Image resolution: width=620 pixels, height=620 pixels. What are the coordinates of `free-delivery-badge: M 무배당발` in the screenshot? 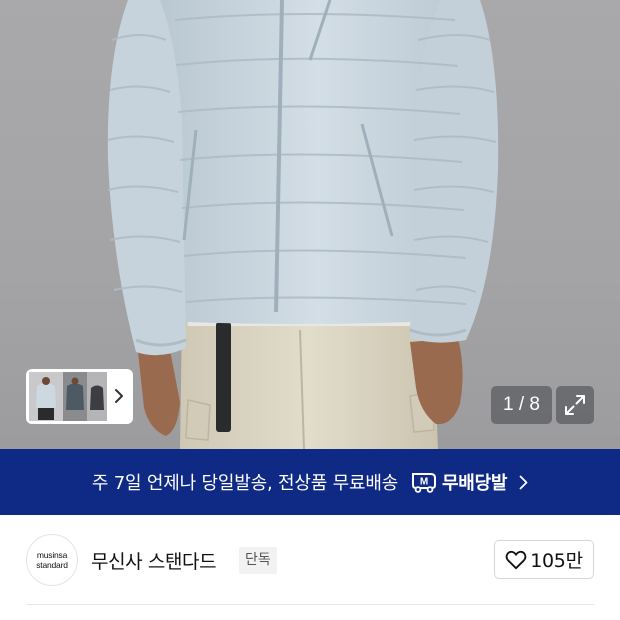 It's located at (458, 482).